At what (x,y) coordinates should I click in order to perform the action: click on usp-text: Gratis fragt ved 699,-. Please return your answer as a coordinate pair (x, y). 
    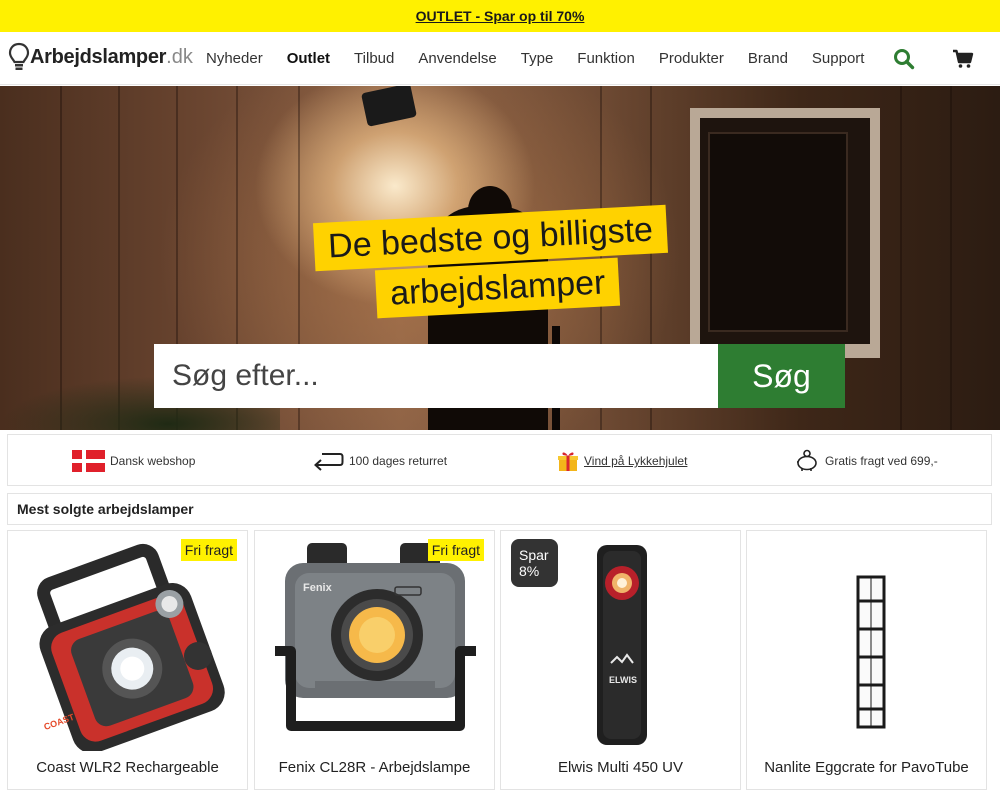
    Looking at the image, I should click on (881, 461).